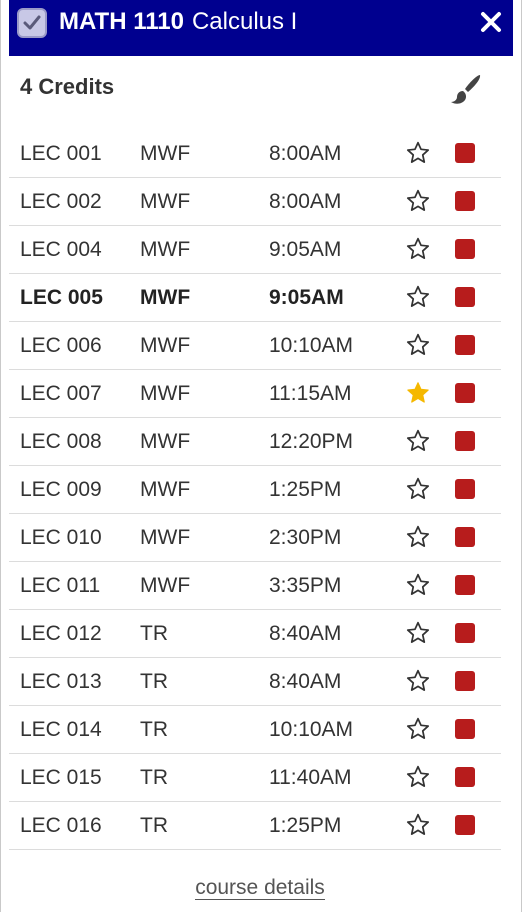 This screenshot has width=524, height=912. What do you see at coordinates (255, 346) in the screenshot?
I see `section-row: LEC 006 MWF 10:10AM` at bounding box center [255, 346].